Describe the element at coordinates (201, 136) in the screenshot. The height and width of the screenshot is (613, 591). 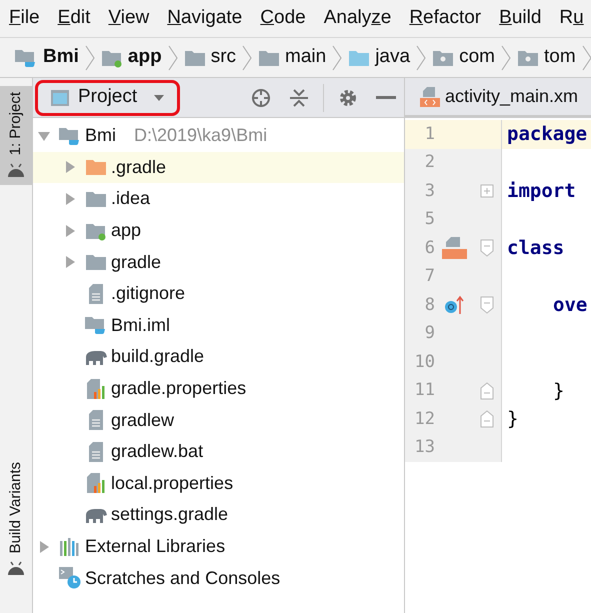
I see `project-path: D:\2019\ka9\Bmi` at that location.